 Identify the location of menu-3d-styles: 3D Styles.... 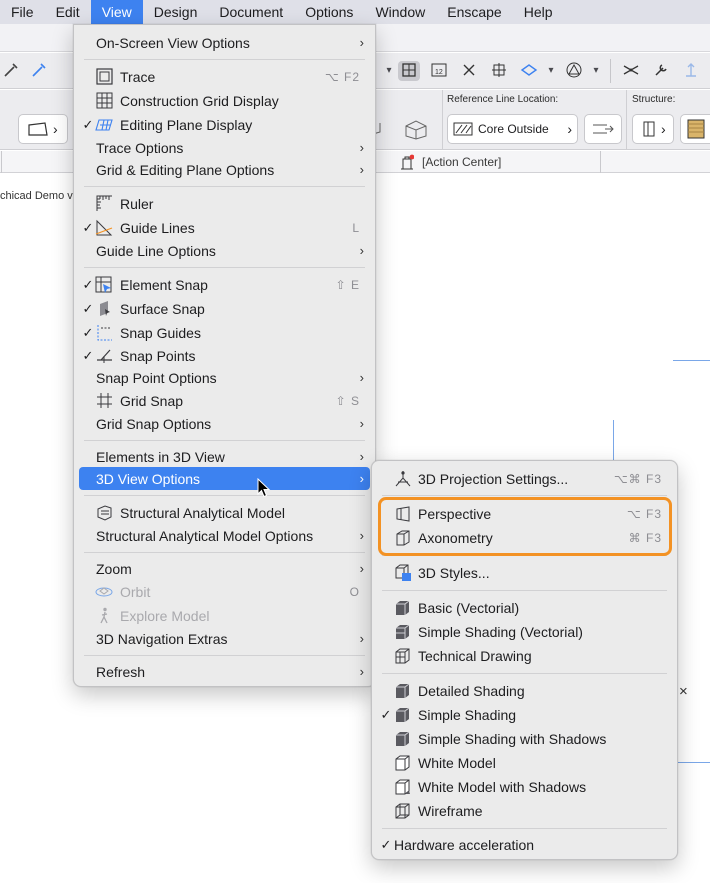
(524, 572).